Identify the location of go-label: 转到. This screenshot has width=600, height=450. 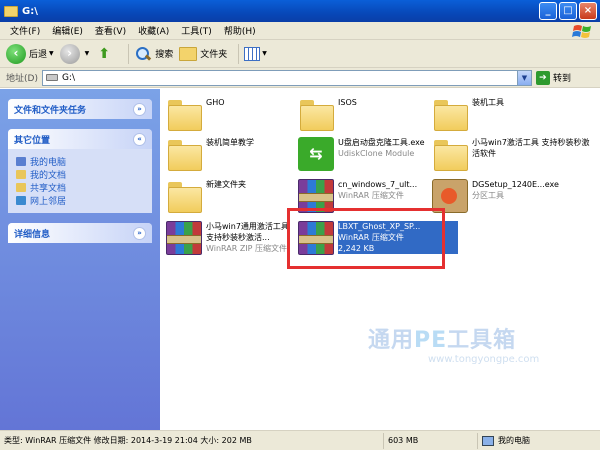
(561, 79).